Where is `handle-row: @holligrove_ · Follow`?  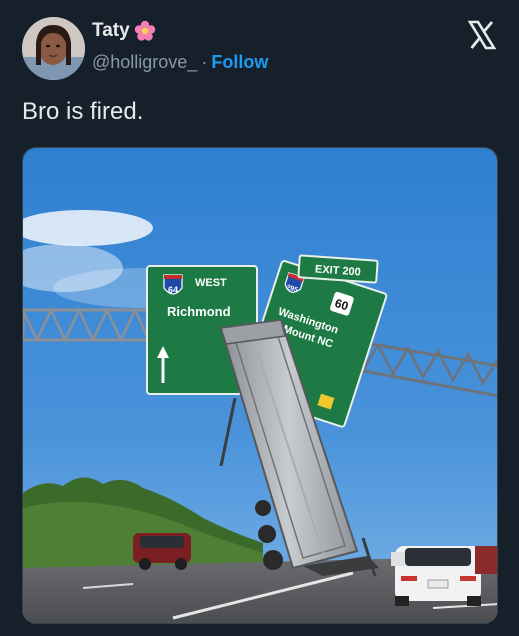
handle-row: @holligrove_ · Follow is located at coordinates (180, 62).